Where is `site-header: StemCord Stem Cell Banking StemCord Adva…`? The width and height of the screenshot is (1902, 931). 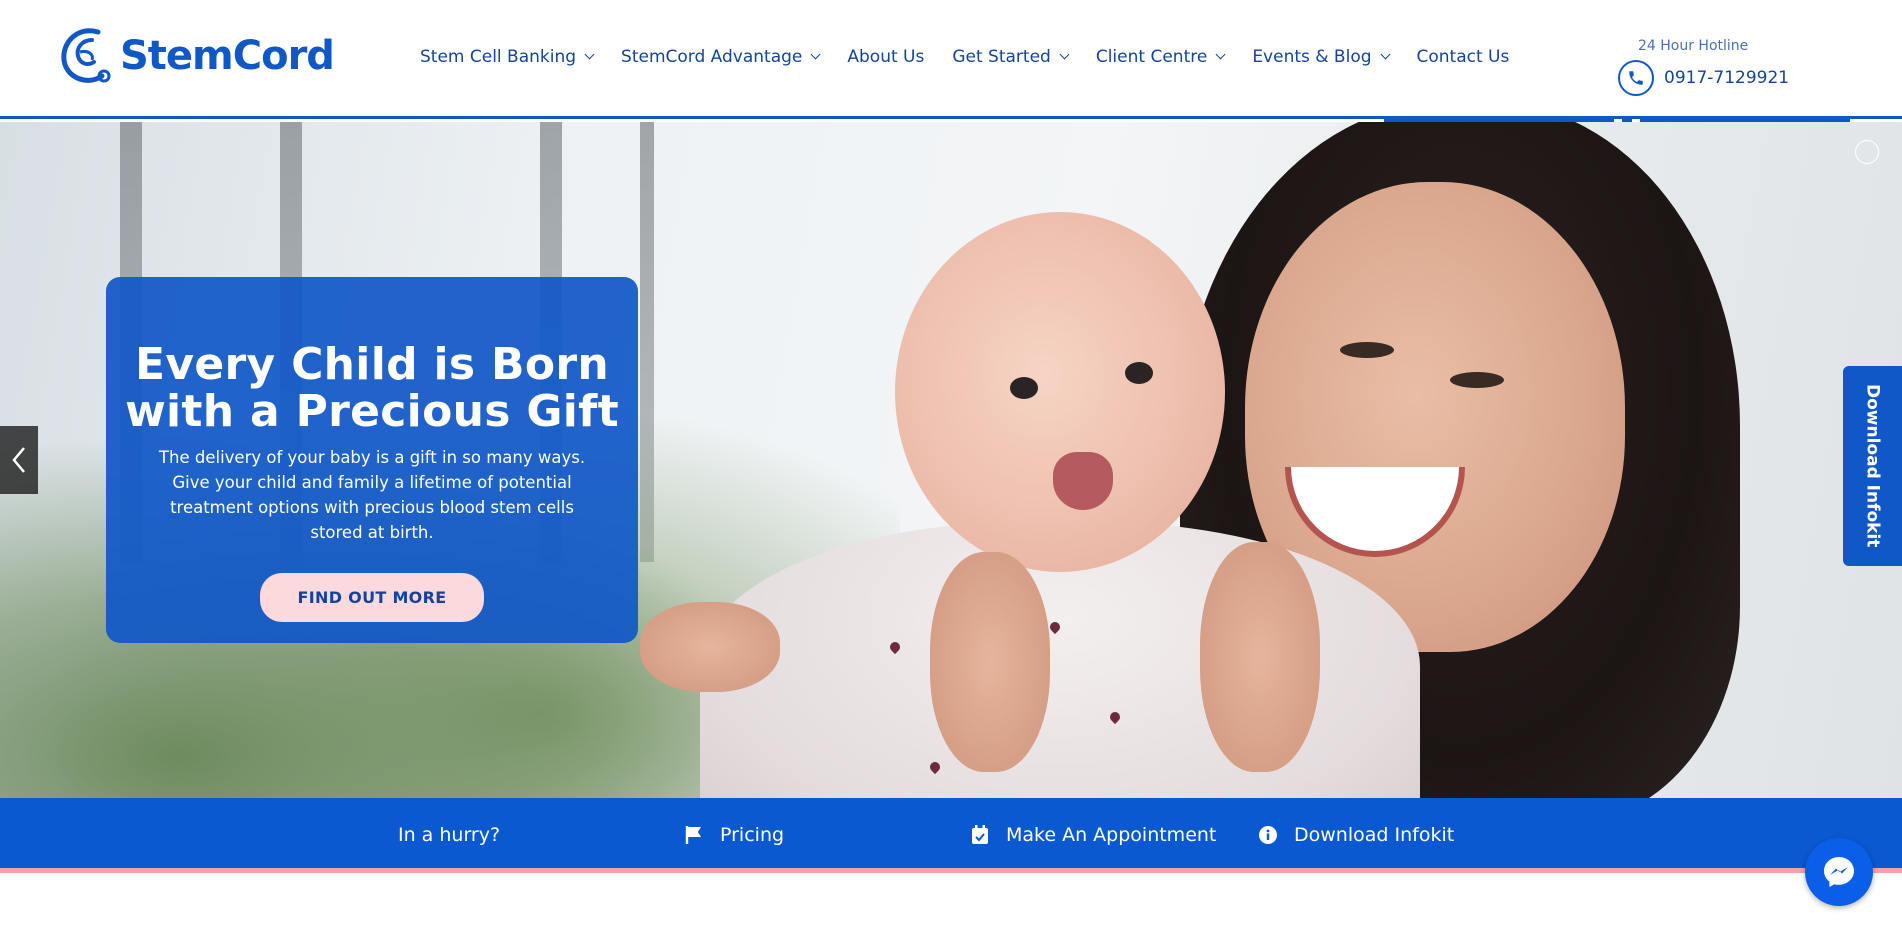 site-header: StemCord Stem Cell Banking StemCord Adva… is located at coordinates (951, 61).